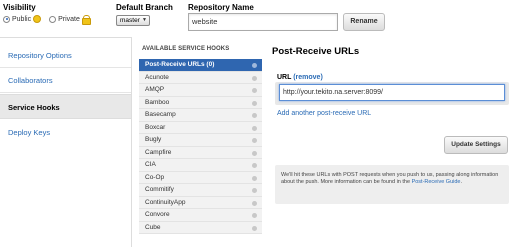  I want to click on hook-label: AMQP, so click(155, 89).